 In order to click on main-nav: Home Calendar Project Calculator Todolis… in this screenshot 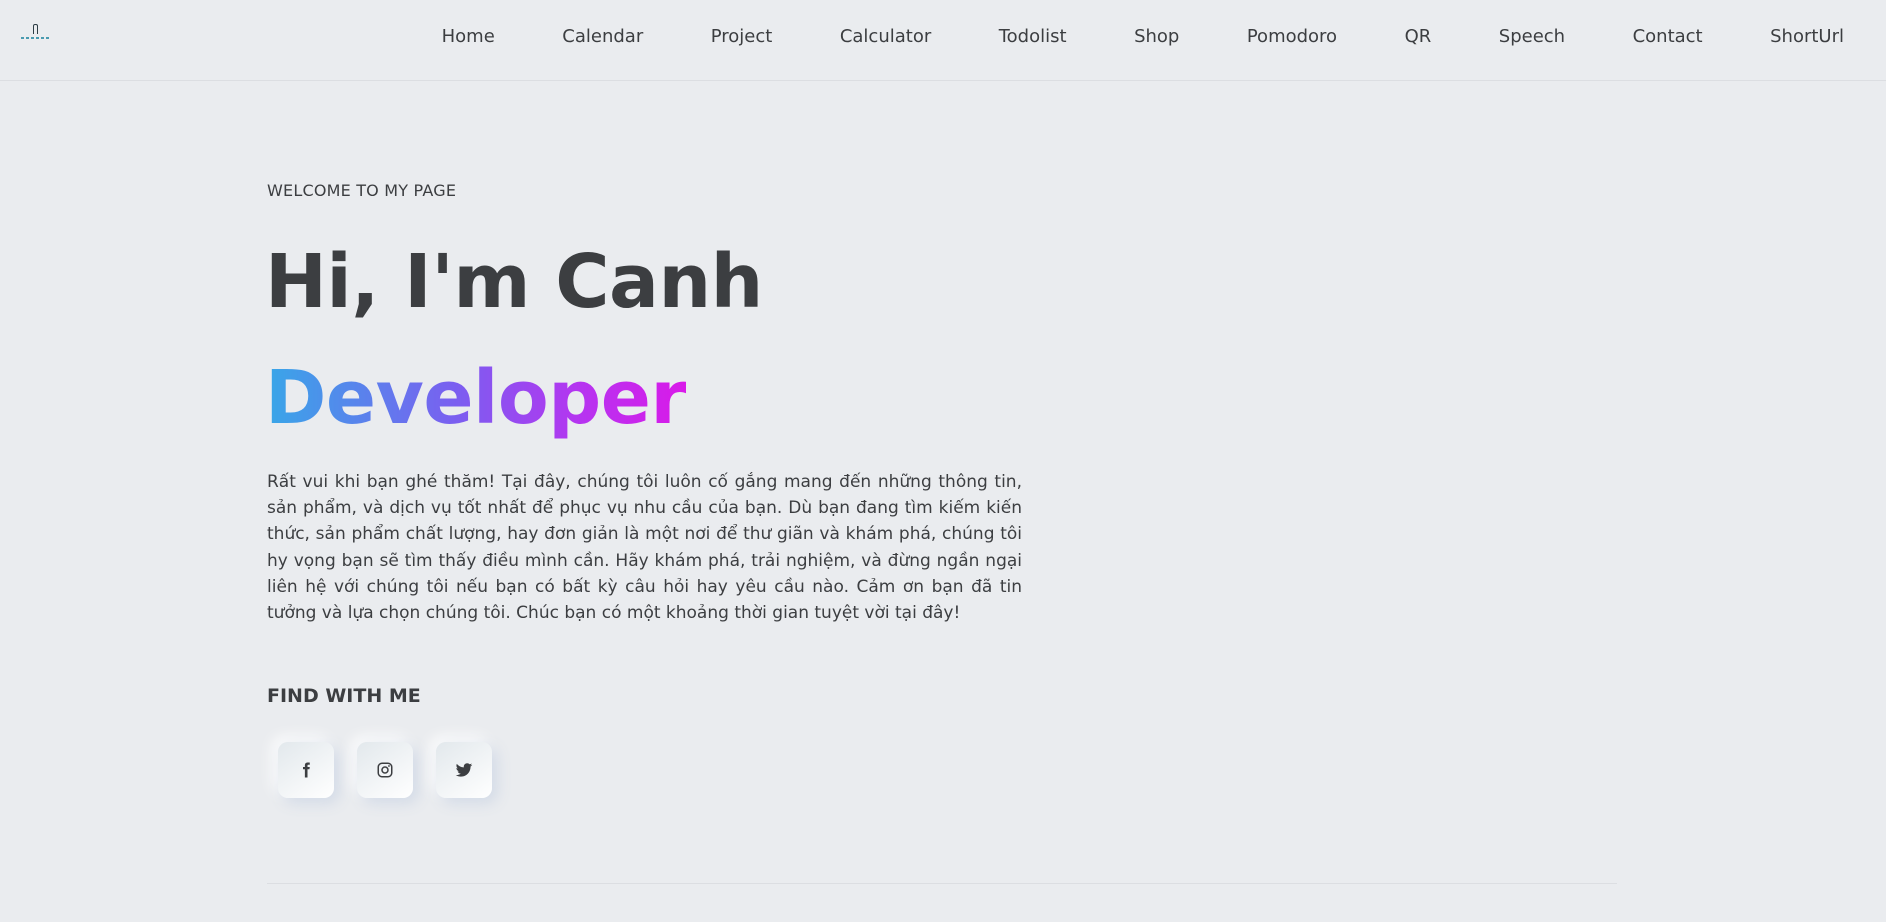, I will do `click(1143, 37)`.